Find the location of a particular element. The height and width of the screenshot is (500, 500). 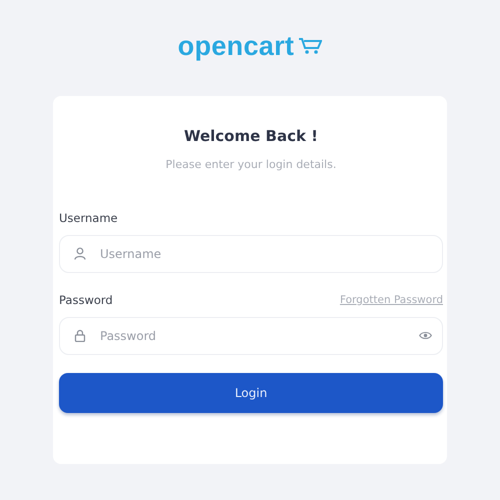

password-field: Password is located at coordinates (251, 336).